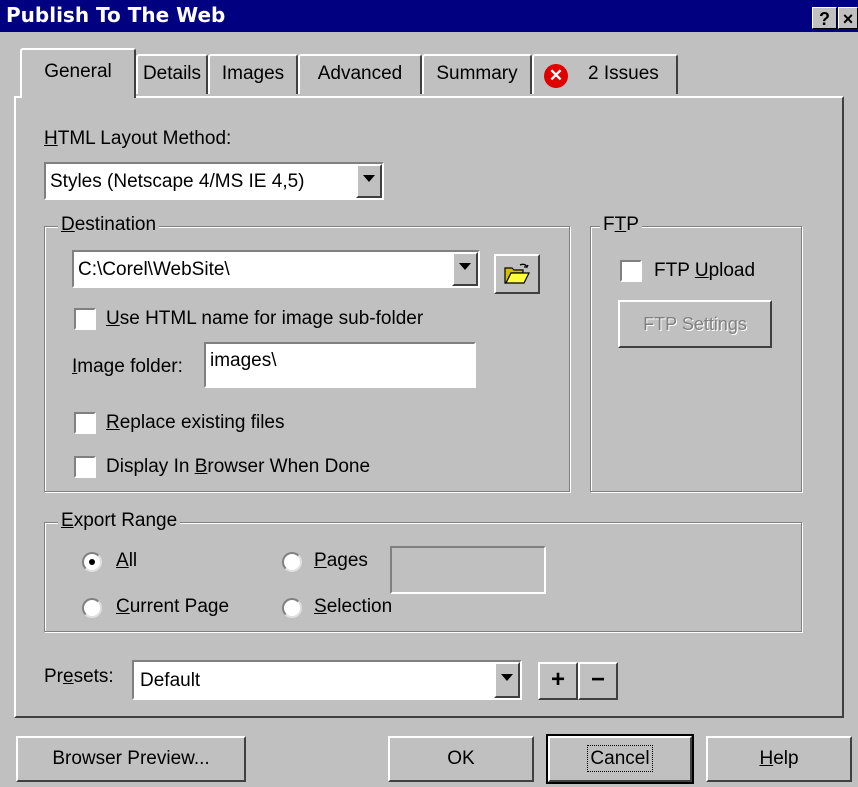  I want to click on browse-folder-button, so click(517, 274).